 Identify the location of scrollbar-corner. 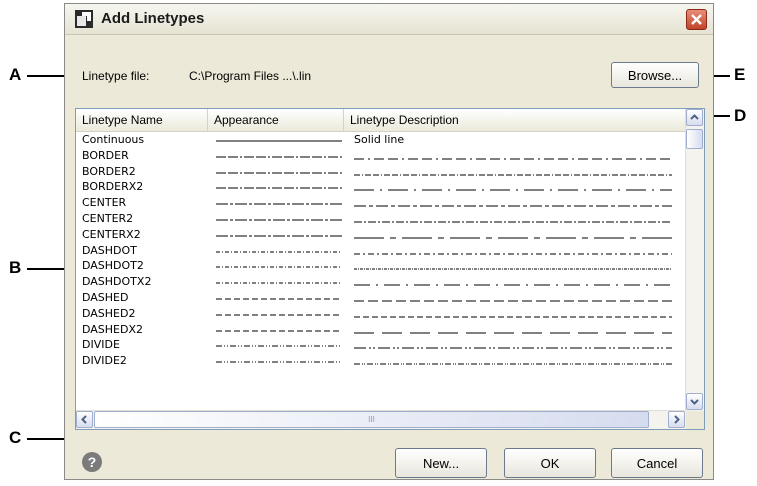
(695, 420).